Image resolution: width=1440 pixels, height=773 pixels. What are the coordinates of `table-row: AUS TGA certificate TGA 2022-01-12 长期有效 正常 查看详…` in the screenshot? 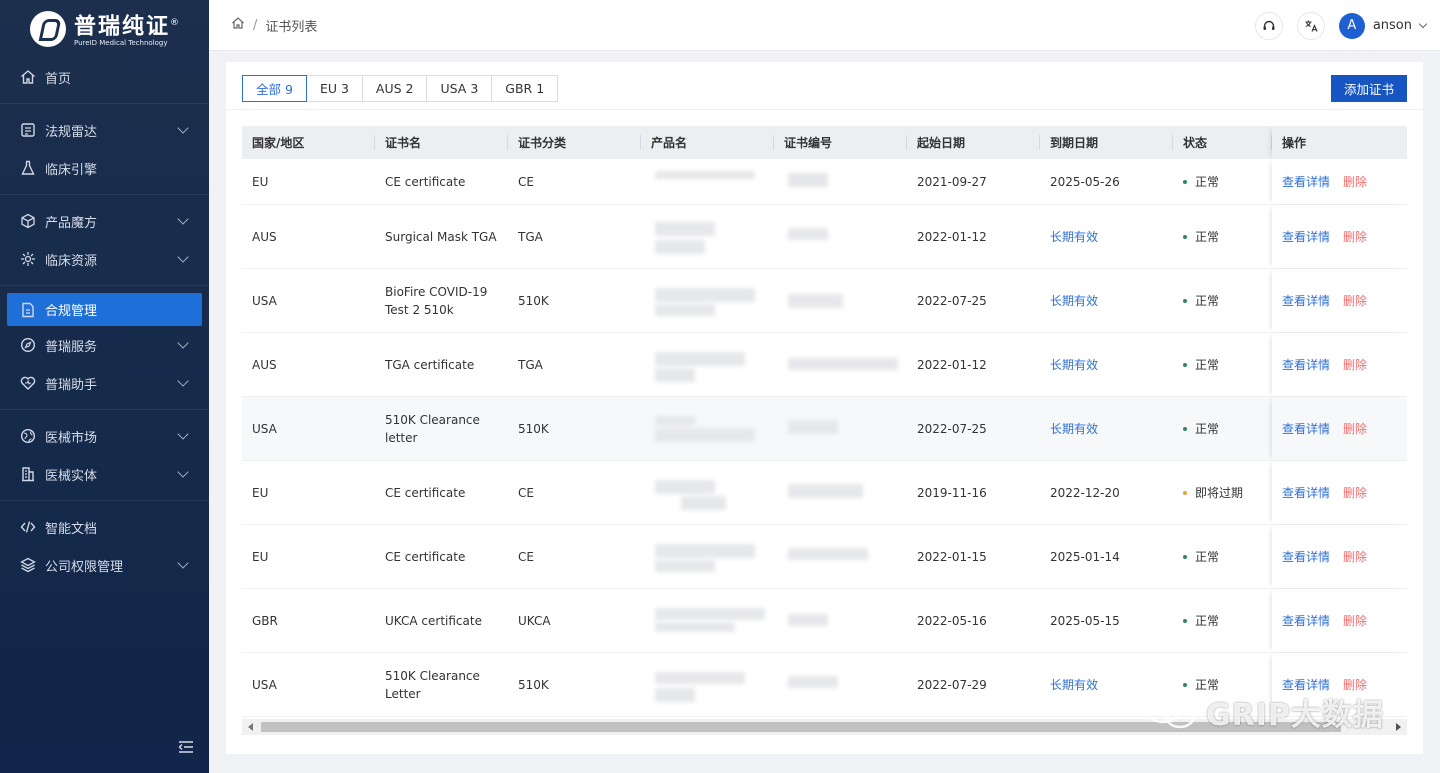 It's located at (824, 365).